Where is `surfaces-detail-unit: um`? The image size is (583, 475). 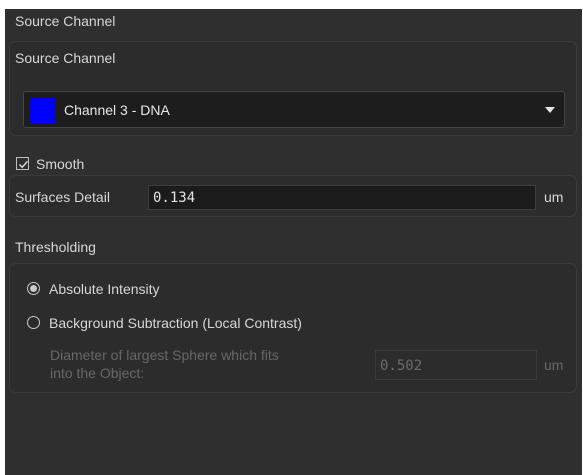
surfaces-detail-unit: um is located at coordinates (554, 197).